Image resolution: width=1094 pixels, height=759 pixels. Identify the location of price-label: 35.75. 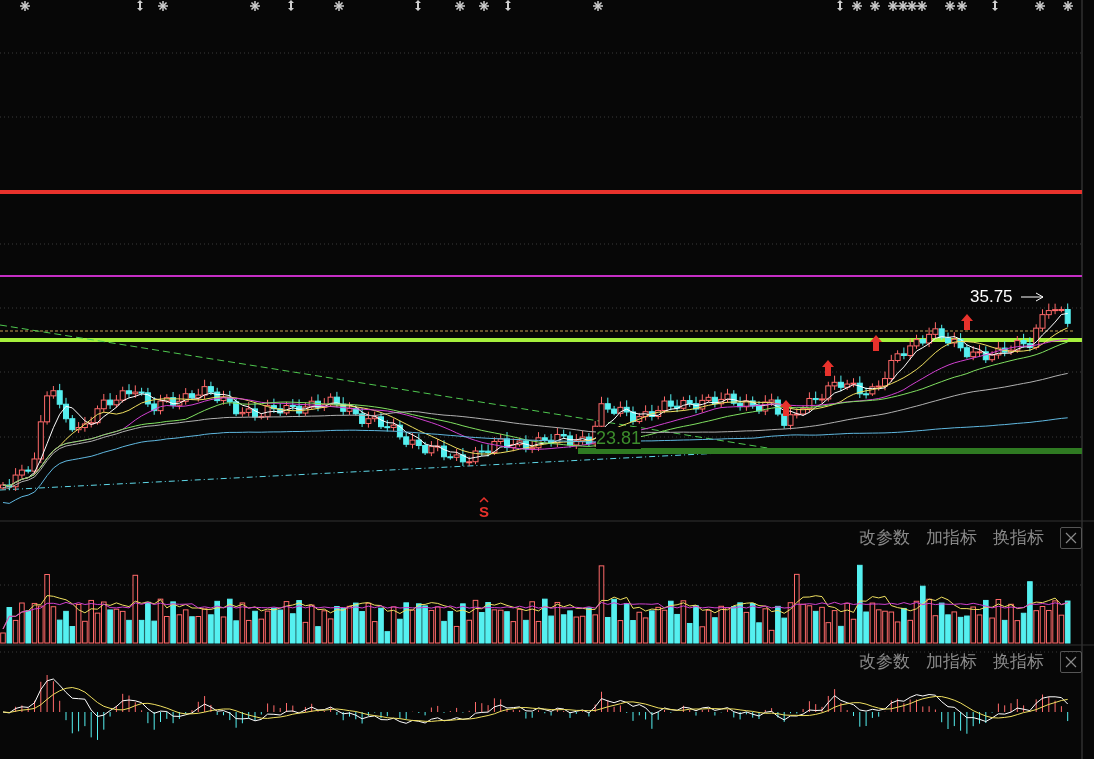
(991, 297).